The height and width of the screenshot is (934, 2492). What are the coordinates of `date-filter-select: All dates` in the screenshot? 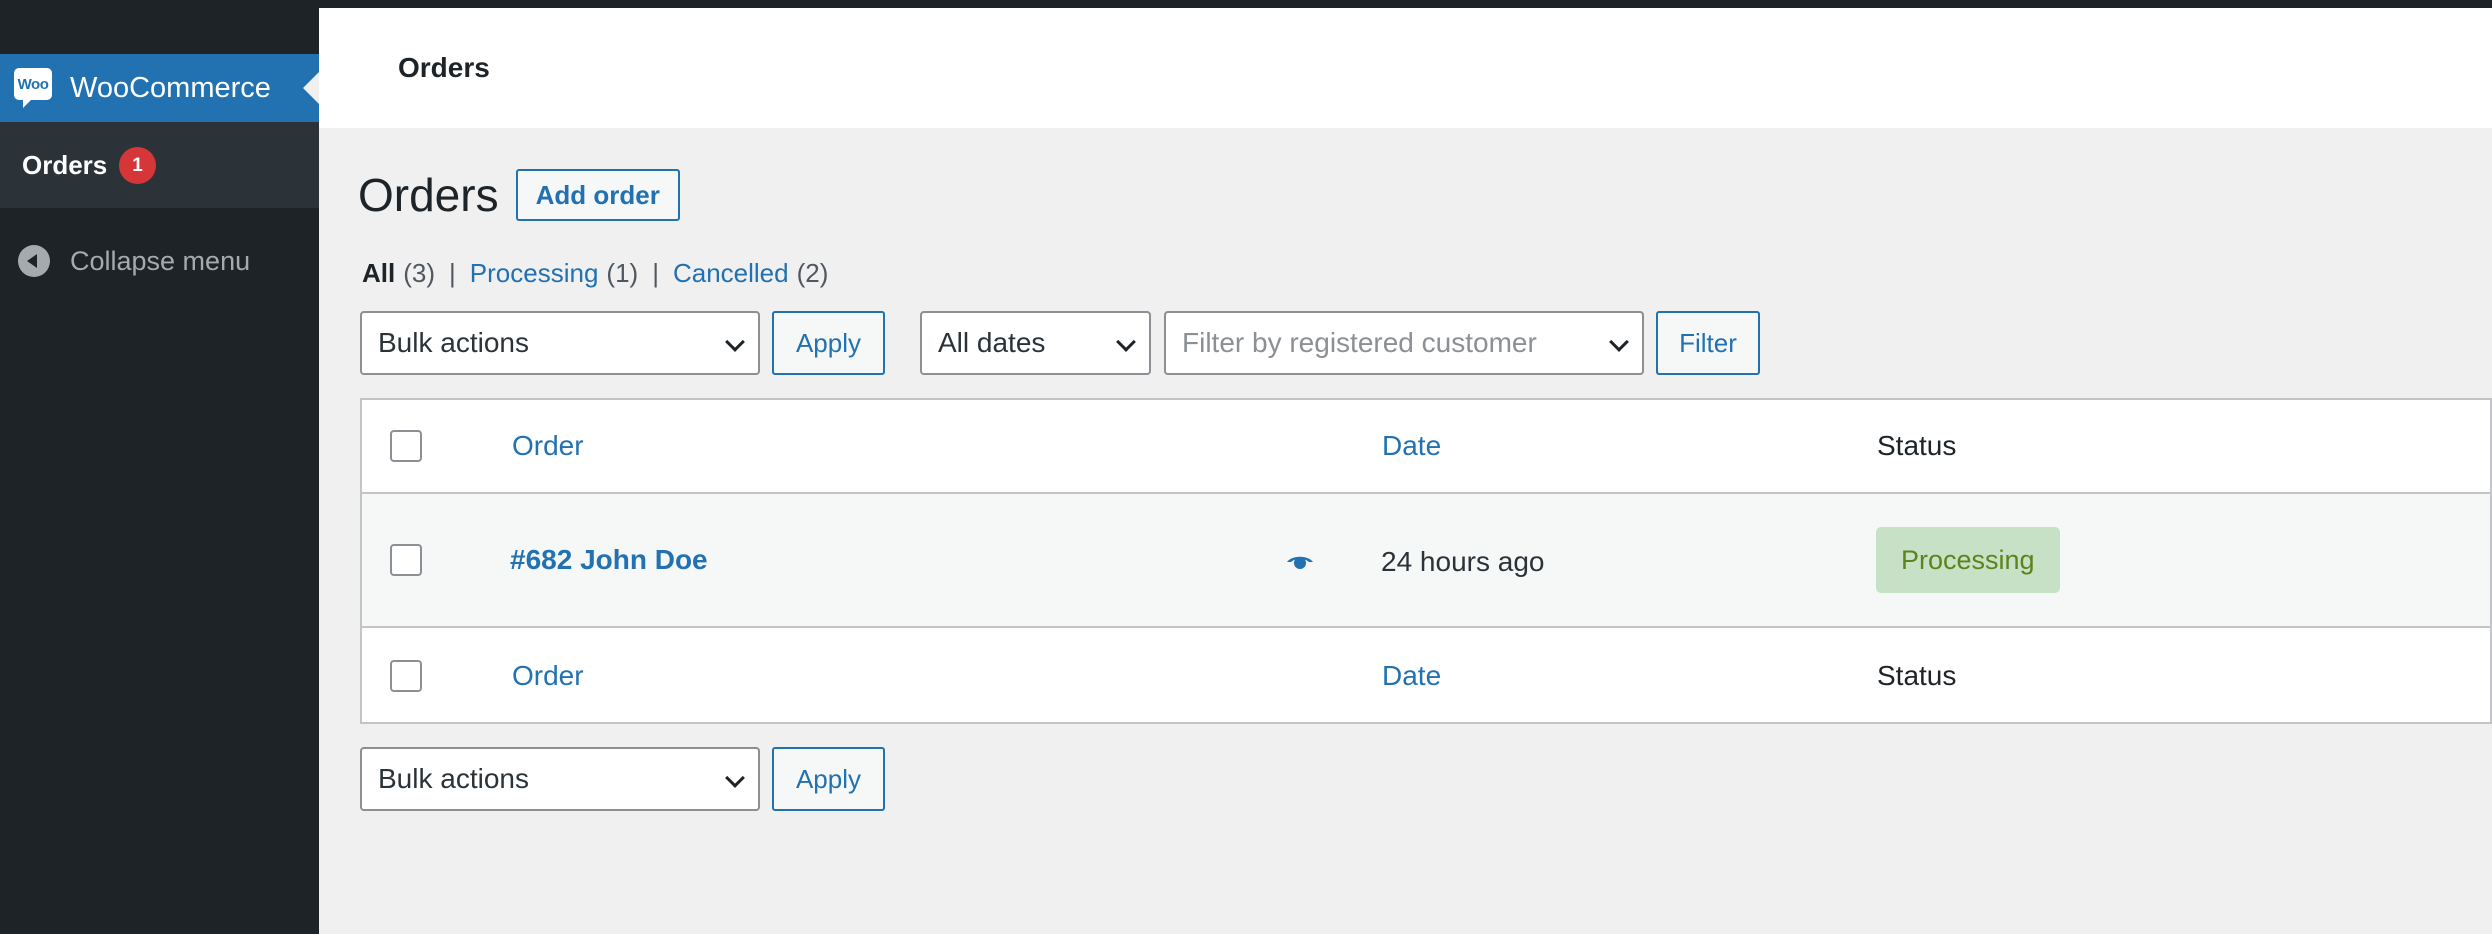 It's located at (1035, 343).